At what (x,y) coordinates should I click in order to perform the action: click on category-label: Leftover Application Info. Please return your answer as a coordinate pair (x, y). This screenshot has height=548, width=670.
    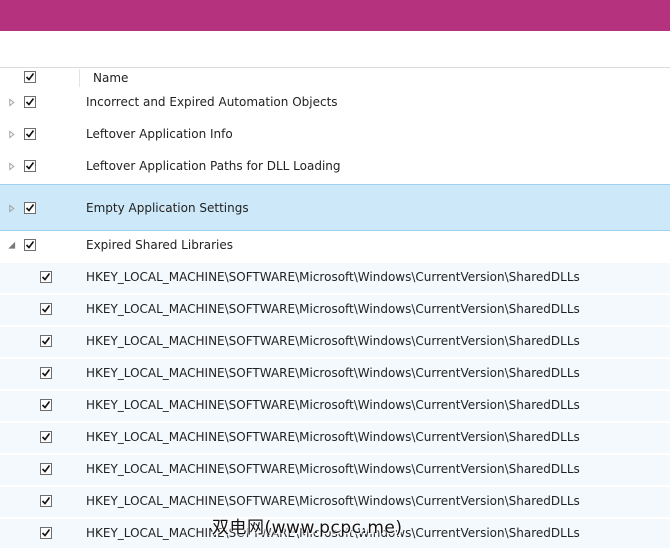
    Looking at the image, I should click on (159, 134).